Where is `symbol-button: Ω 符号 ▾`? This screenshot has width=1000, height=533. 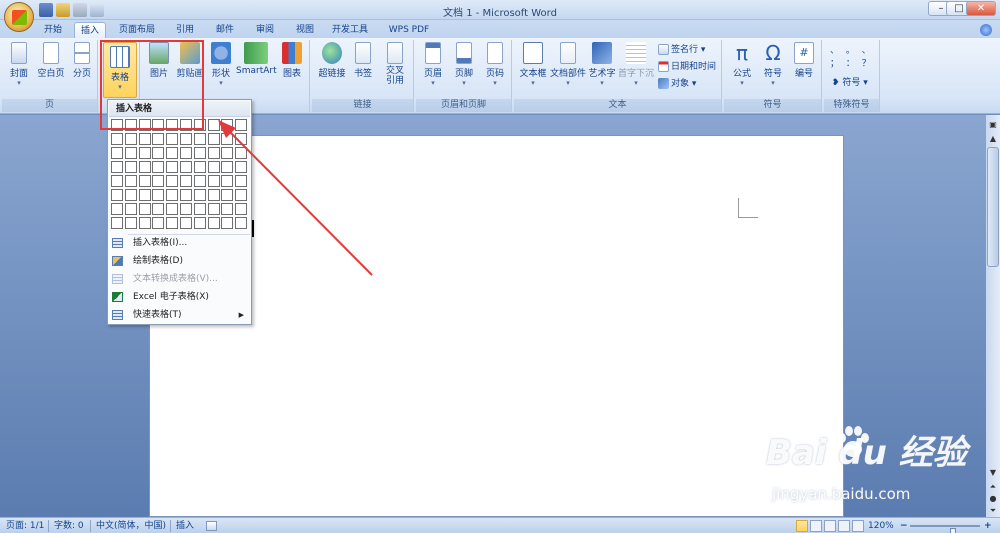 symbol-button: Ω 符号 ▾ is located at coordinates (773, 64).